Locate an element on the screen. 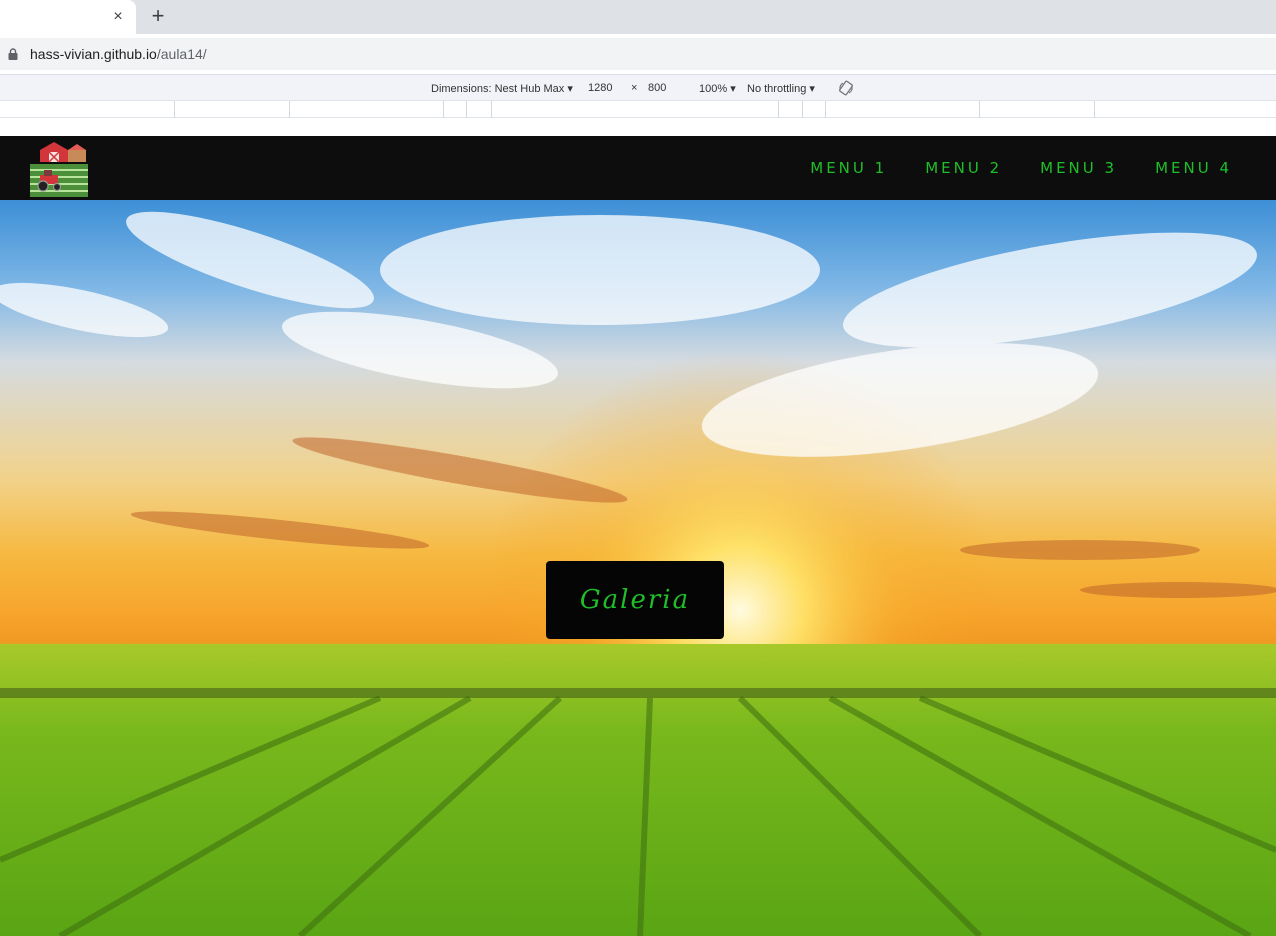  farm-logo-icon is located at coordinates (59, 169).